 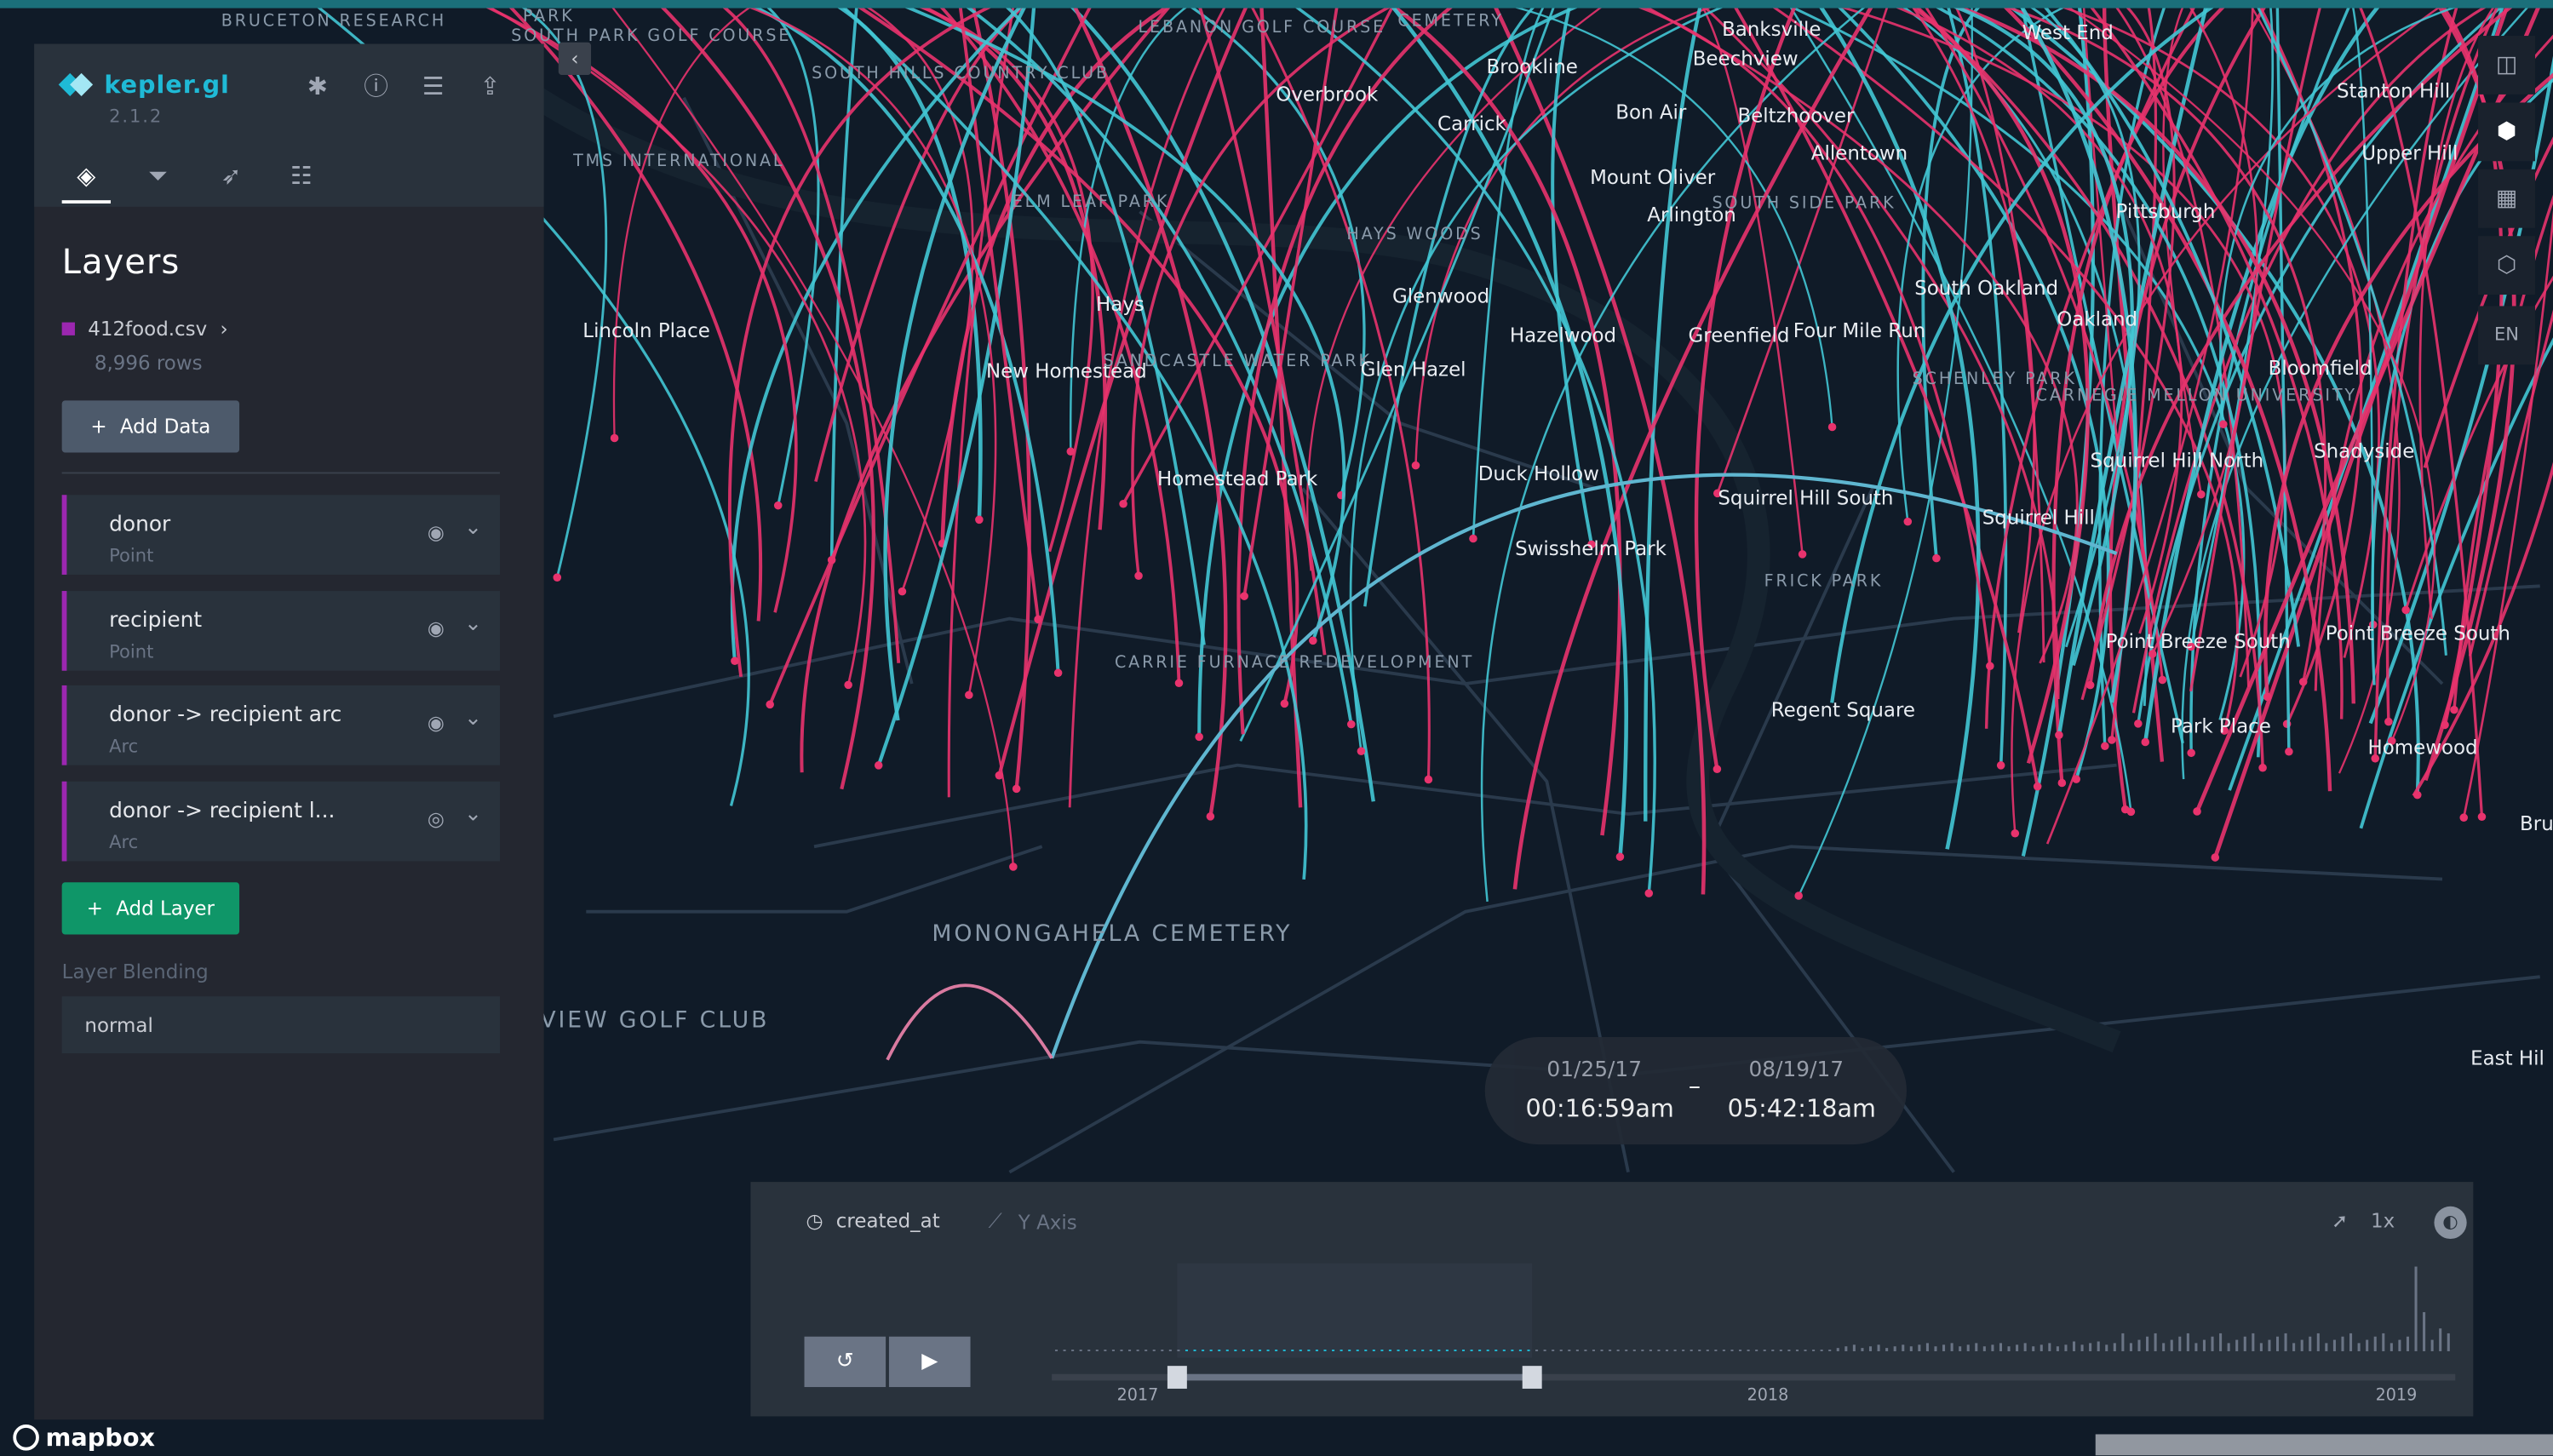 What do you see at coordinates (151, 908) in the screenshot?
I see `add-layer-button: + Add Layer` at bounding box center [151, 908].